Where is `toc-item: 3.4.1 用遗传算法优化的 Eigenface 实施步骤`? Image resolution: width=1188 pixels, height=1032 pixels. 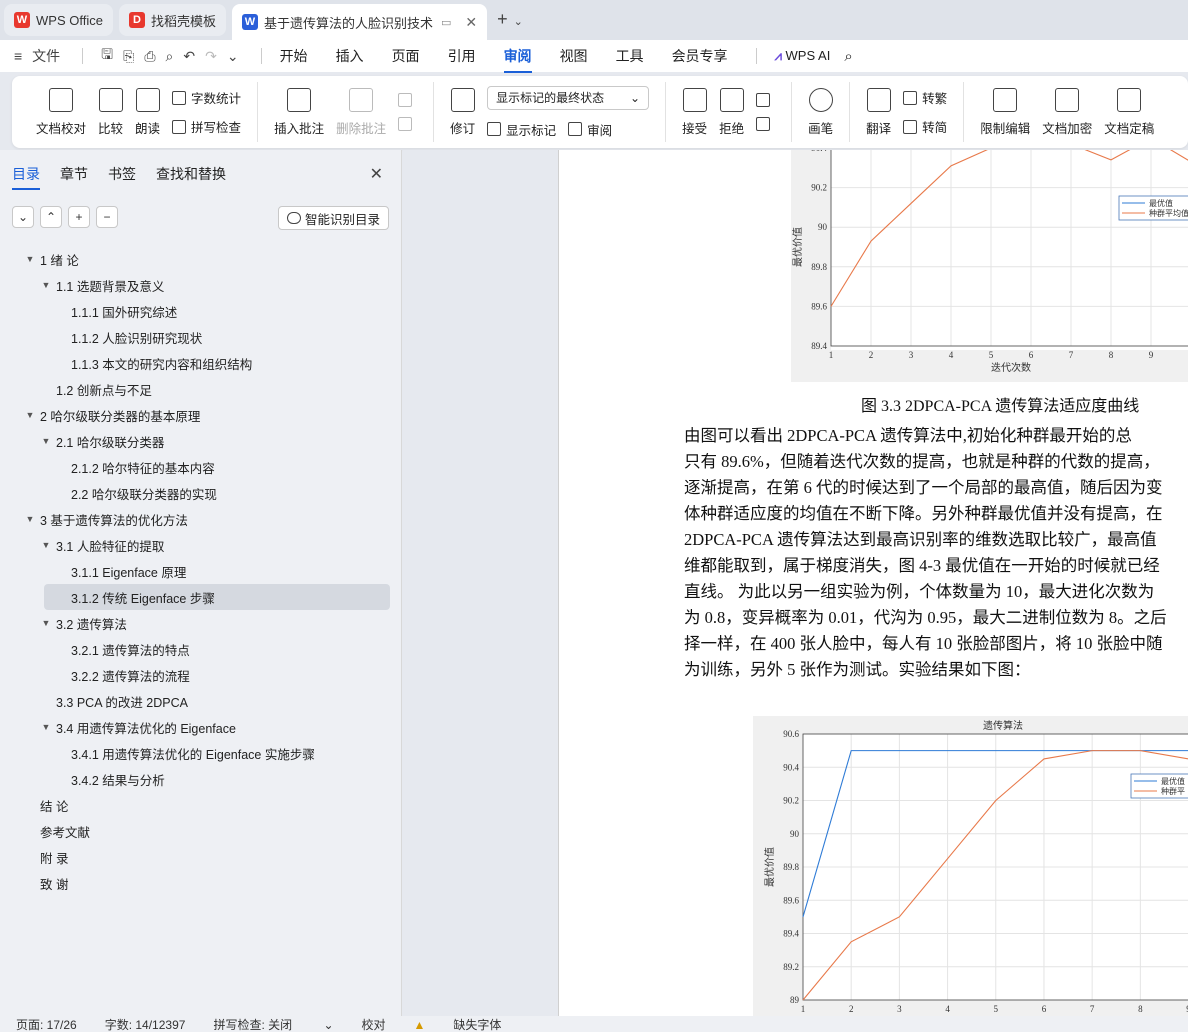
toc-item: 3.4.1 用遗传算法优化的 Eigenface 实施步骤 is located at coordinates (201, 753).